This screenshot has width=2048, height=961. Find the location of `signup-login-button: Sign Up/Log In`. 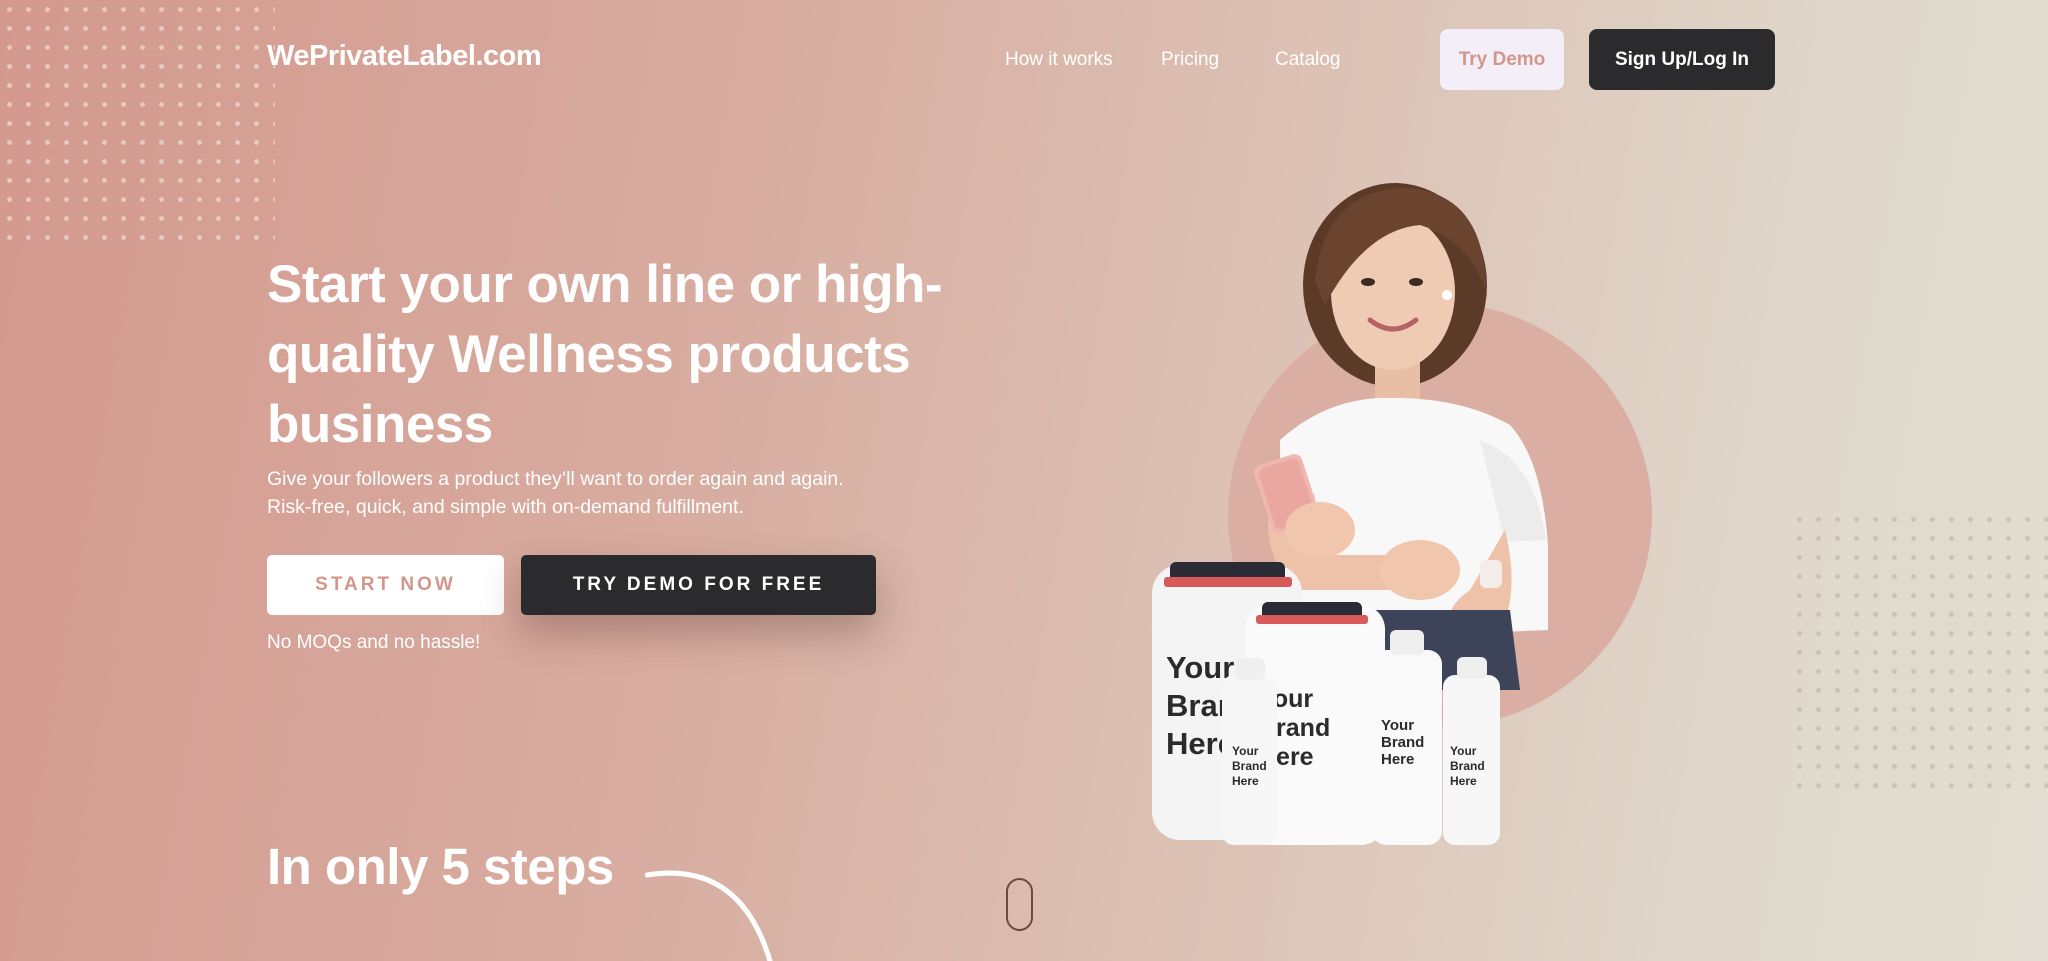

signup-login-button: Sign Up/Log In is located at coordinates (1682, 59).